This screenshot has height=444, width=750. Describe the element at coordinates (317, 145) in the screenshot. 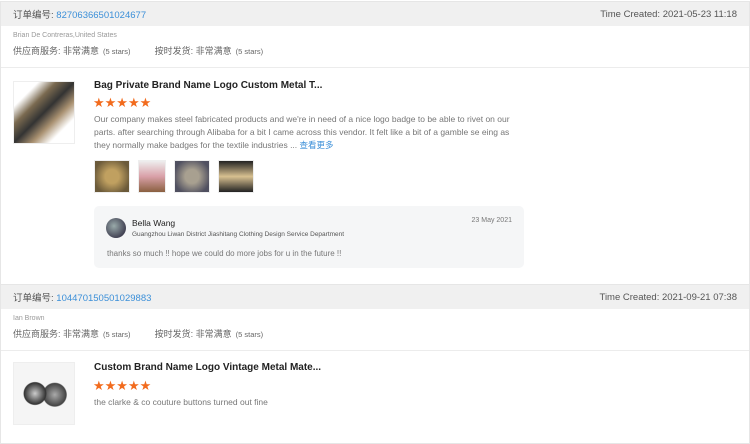

I see `read-more-link: 查看更多` at that location.